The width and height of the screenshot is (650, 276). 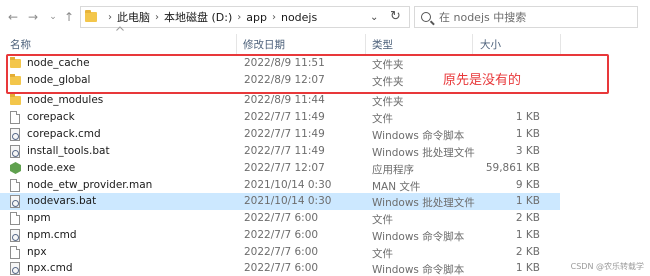 I want to click on column-header-size: 大小, so click(x=490, y=44).